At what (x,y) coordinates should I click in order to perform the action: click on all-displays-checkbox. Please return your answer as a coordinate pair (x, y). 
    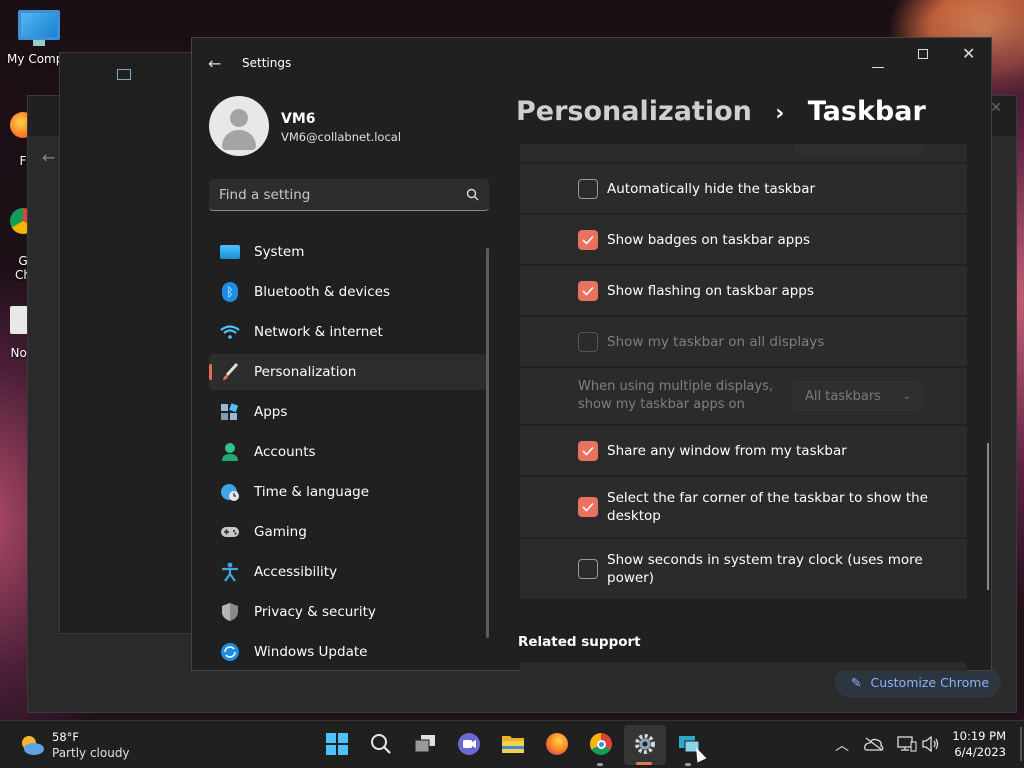
    Looking at the image, I should click on (588, 341).